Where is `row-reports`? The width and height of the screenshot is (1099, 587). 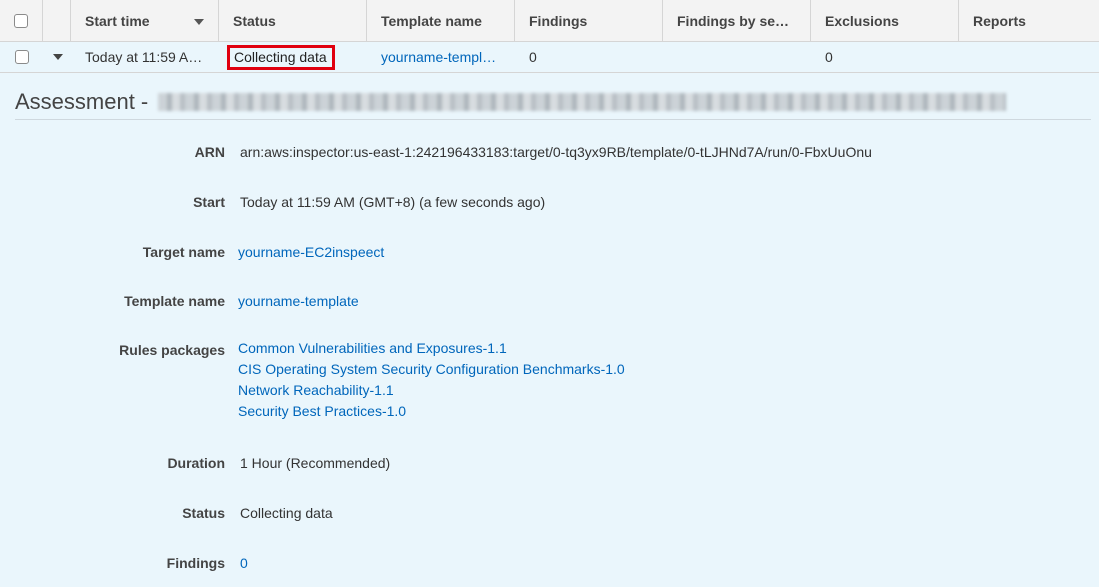
row-reports is located at coordinates (1029, 57).